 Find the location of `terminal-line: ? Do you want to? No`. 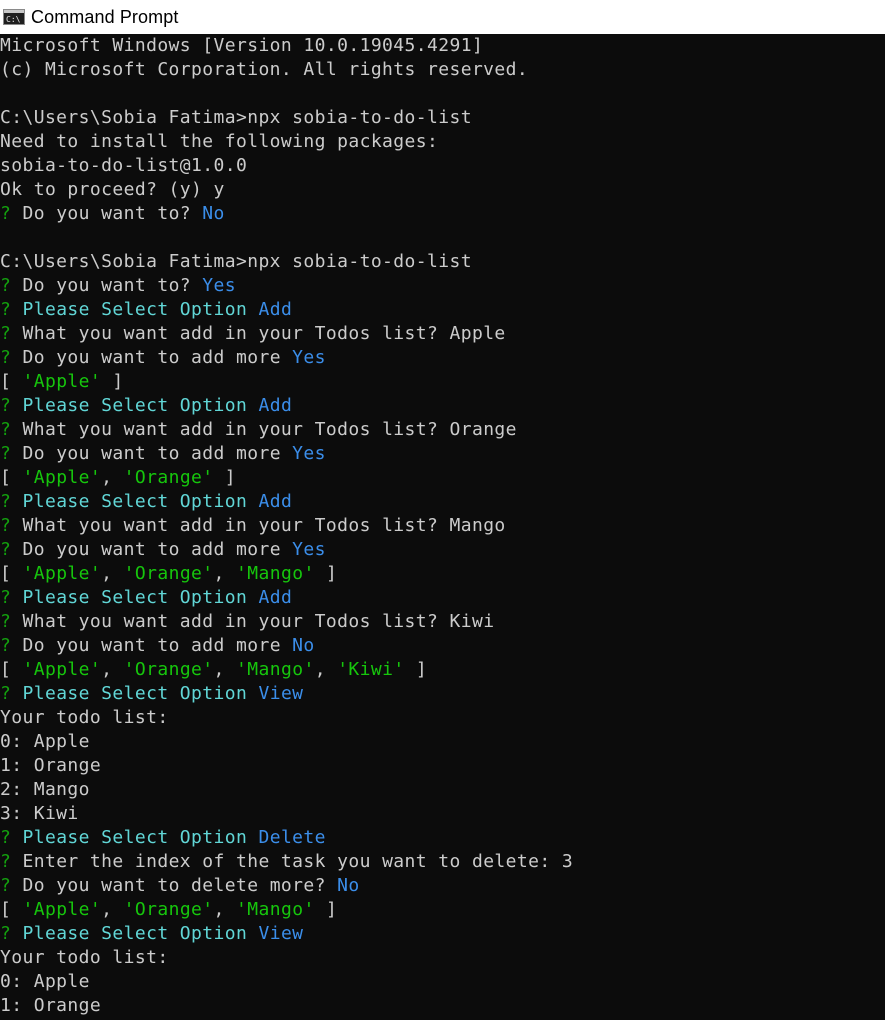

terminal-line: ? Do you want to? No is located at coordinates (112, 214).